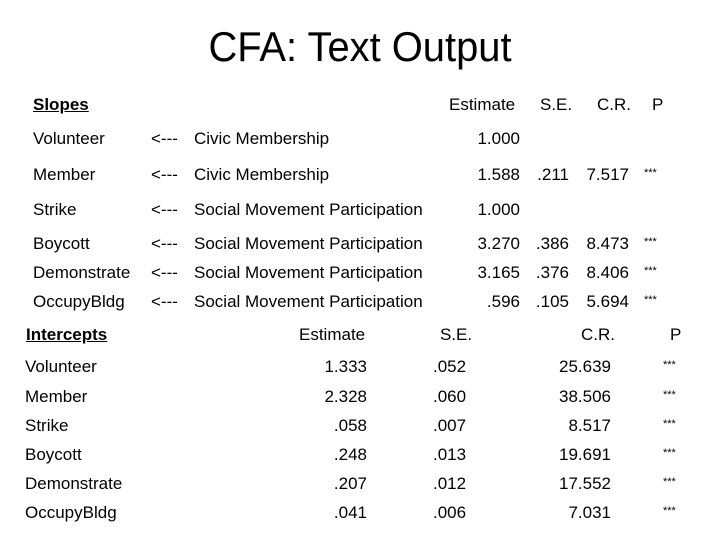  I want to click on se-value: .052, so click(450, 366).